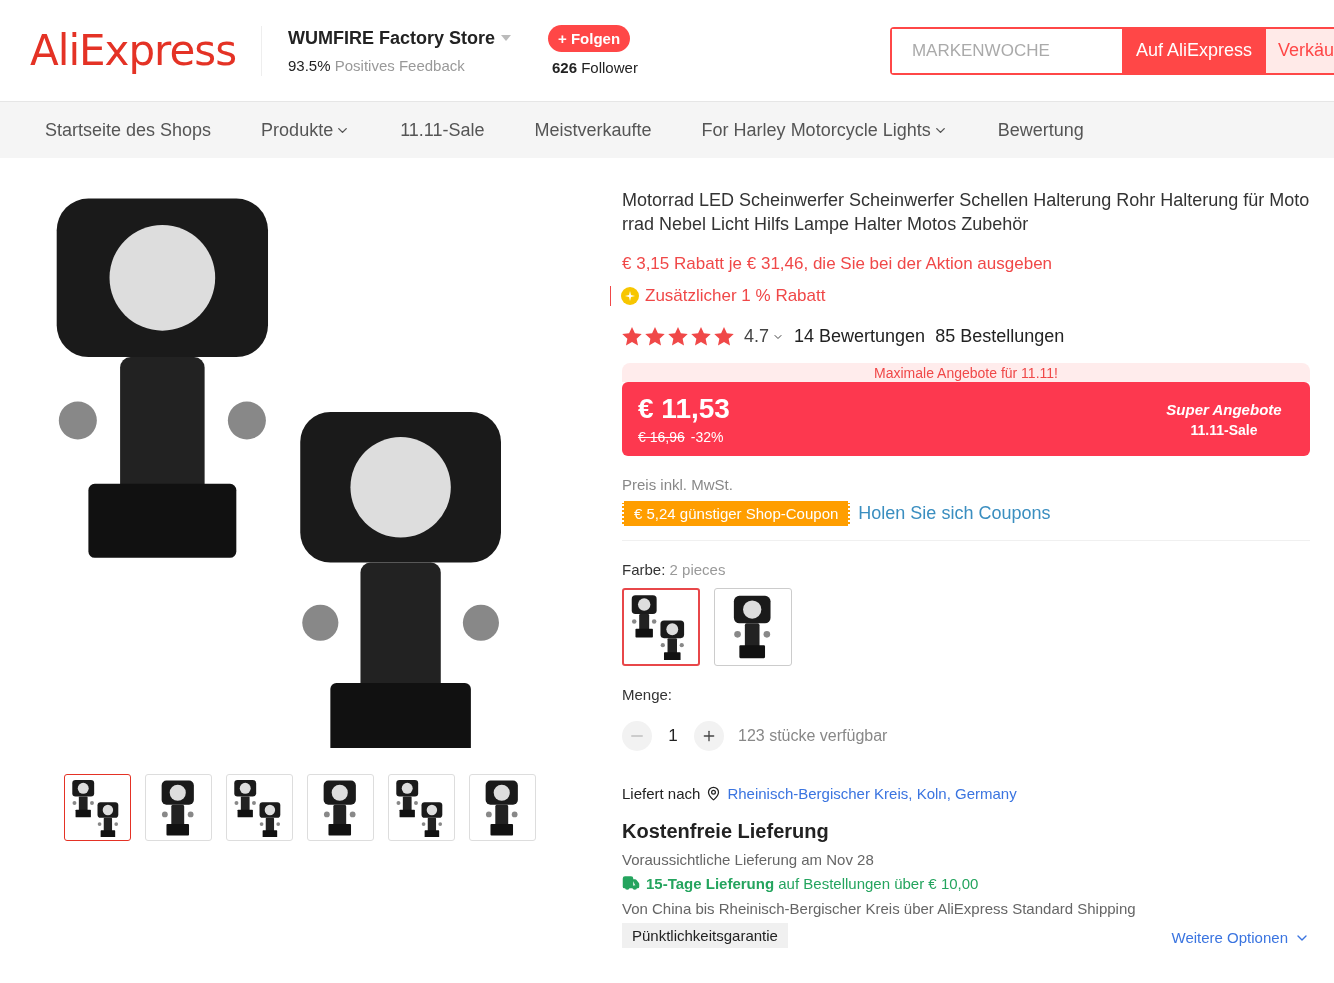 This screenshot has width=1334, height=983. What do you see at coordinates (631, 883) in the screenshot?
I see `truck-icon` at bounding box center [631, 883].